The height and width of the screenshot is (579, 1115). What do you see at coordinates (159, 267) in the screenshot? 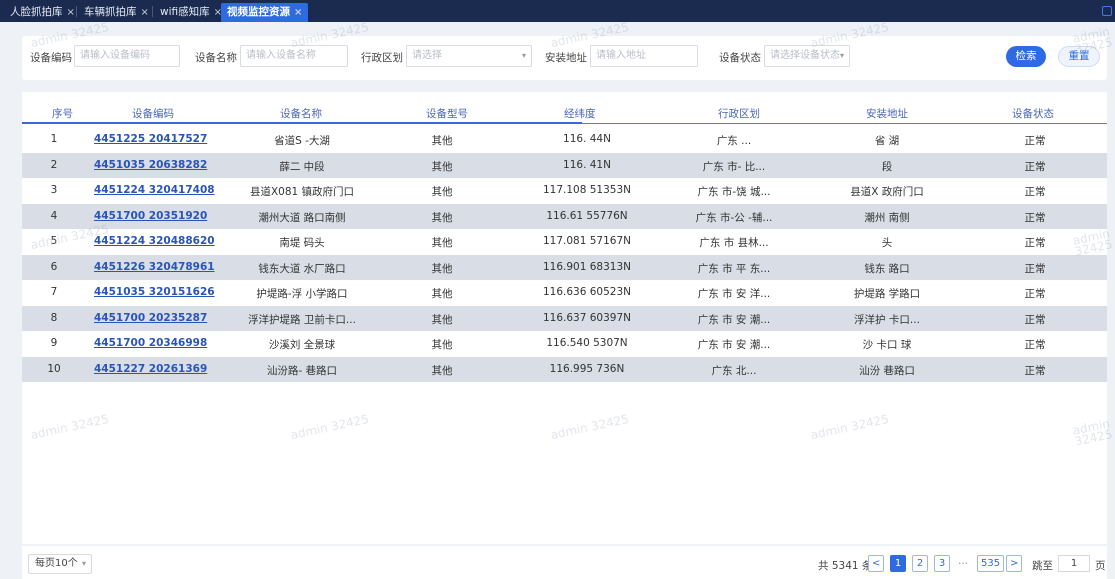
I see `device-code-link: 4451226 320478961` at bounding box center [159, 267].